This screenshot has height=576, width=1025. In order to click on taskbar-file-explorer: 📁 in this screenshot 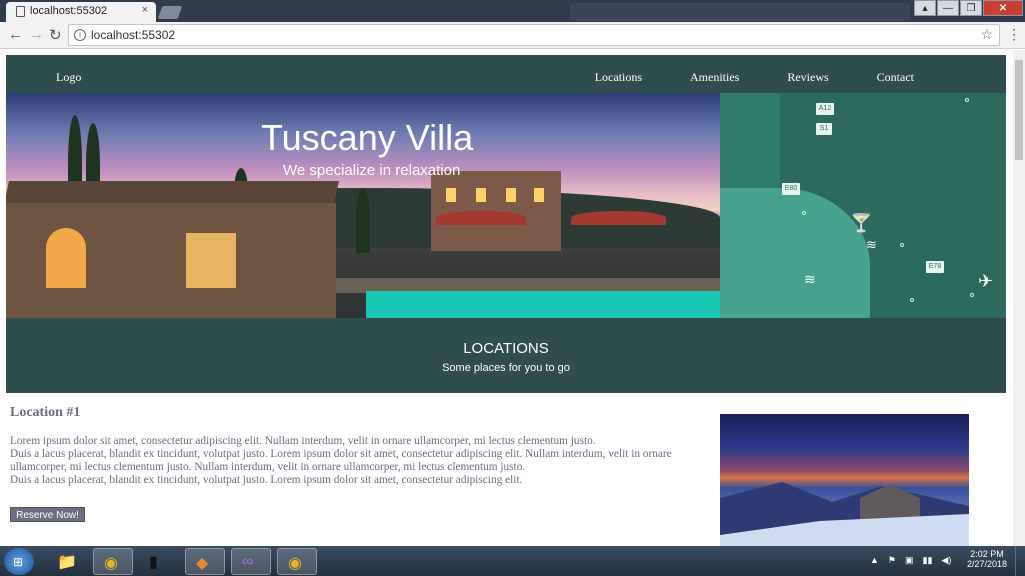, I will do `click(67, 561)`.